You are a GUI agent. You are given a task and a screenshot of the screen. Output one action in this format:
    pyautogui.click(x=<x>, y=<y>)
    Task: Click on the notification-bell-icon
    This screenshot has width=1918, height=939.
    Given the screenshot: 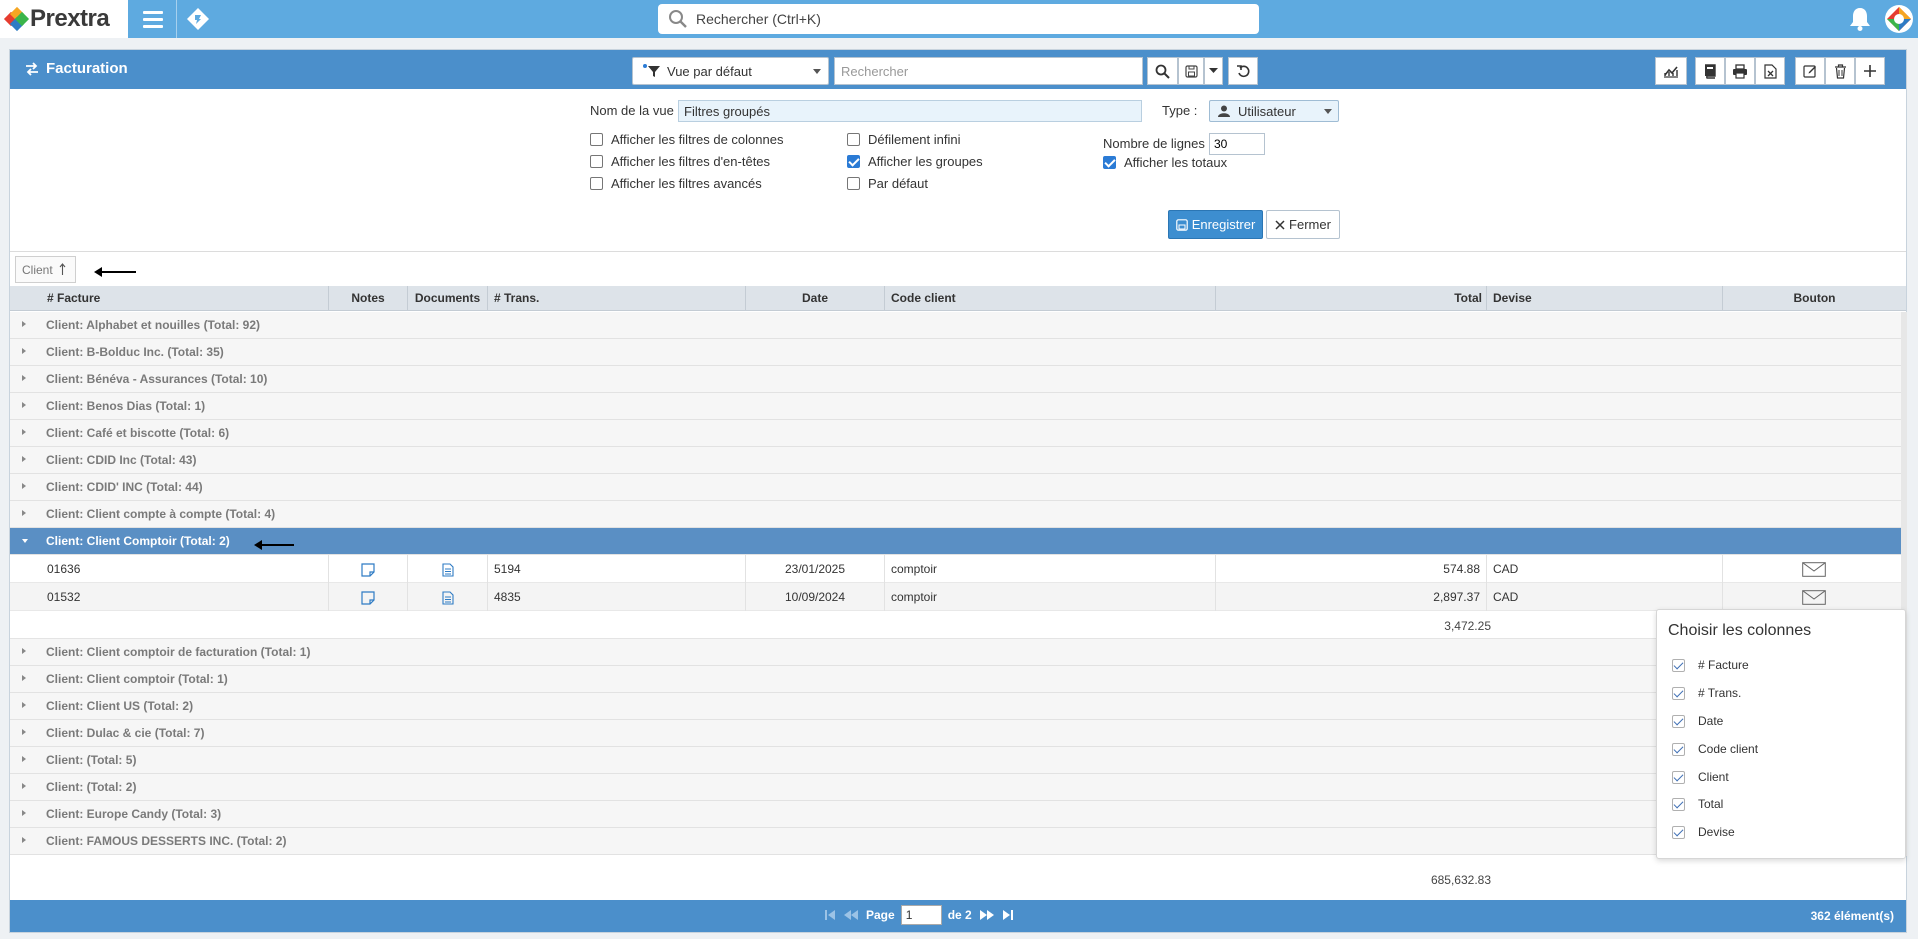 What is the action you would take?
    pyautogui.click(x=1860, y=19)
    